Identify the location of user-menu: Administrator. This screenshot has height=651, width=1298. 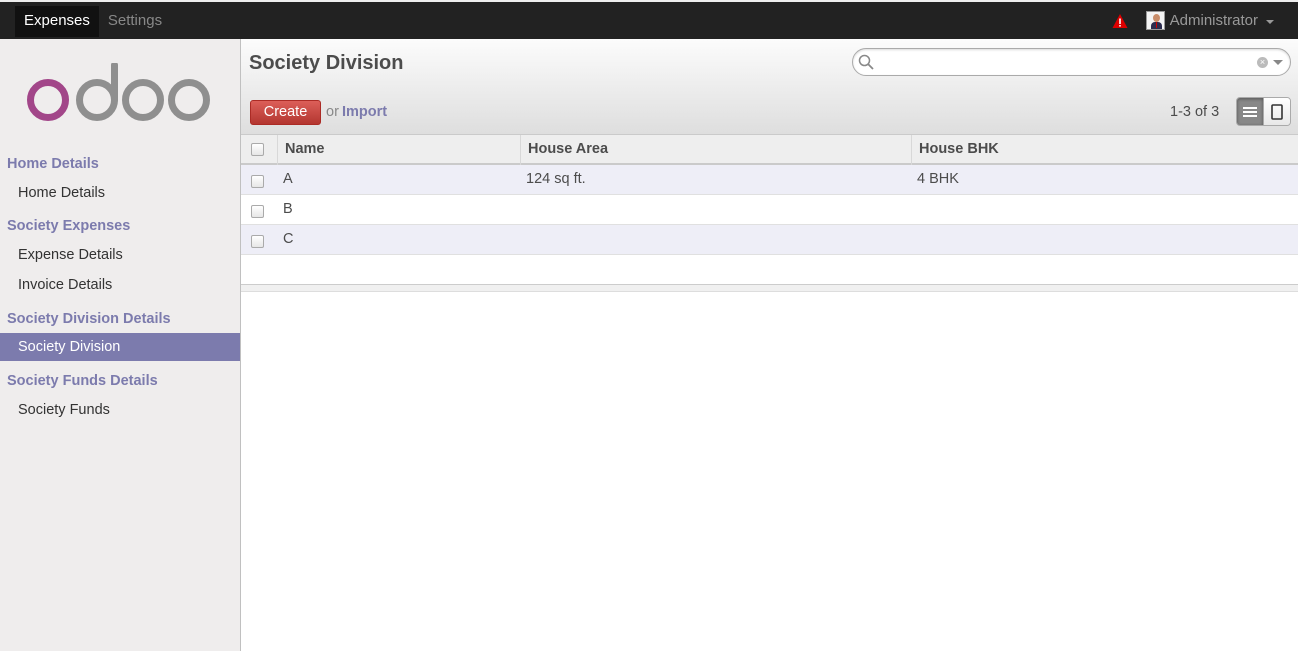
(1193, 20).